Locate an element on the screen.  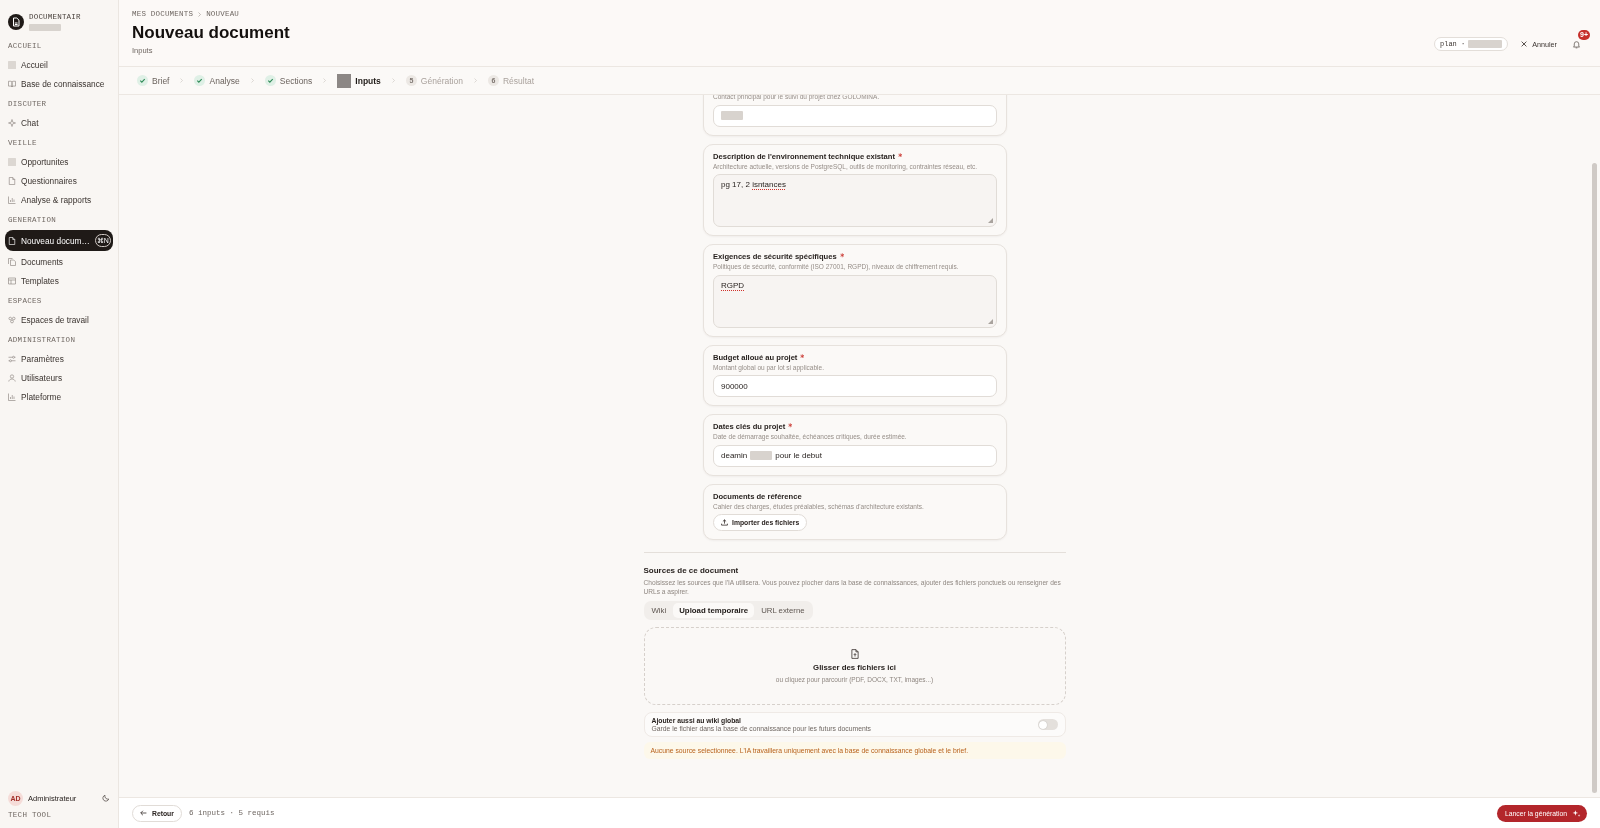
input-field is located at coordinates (855, 115).